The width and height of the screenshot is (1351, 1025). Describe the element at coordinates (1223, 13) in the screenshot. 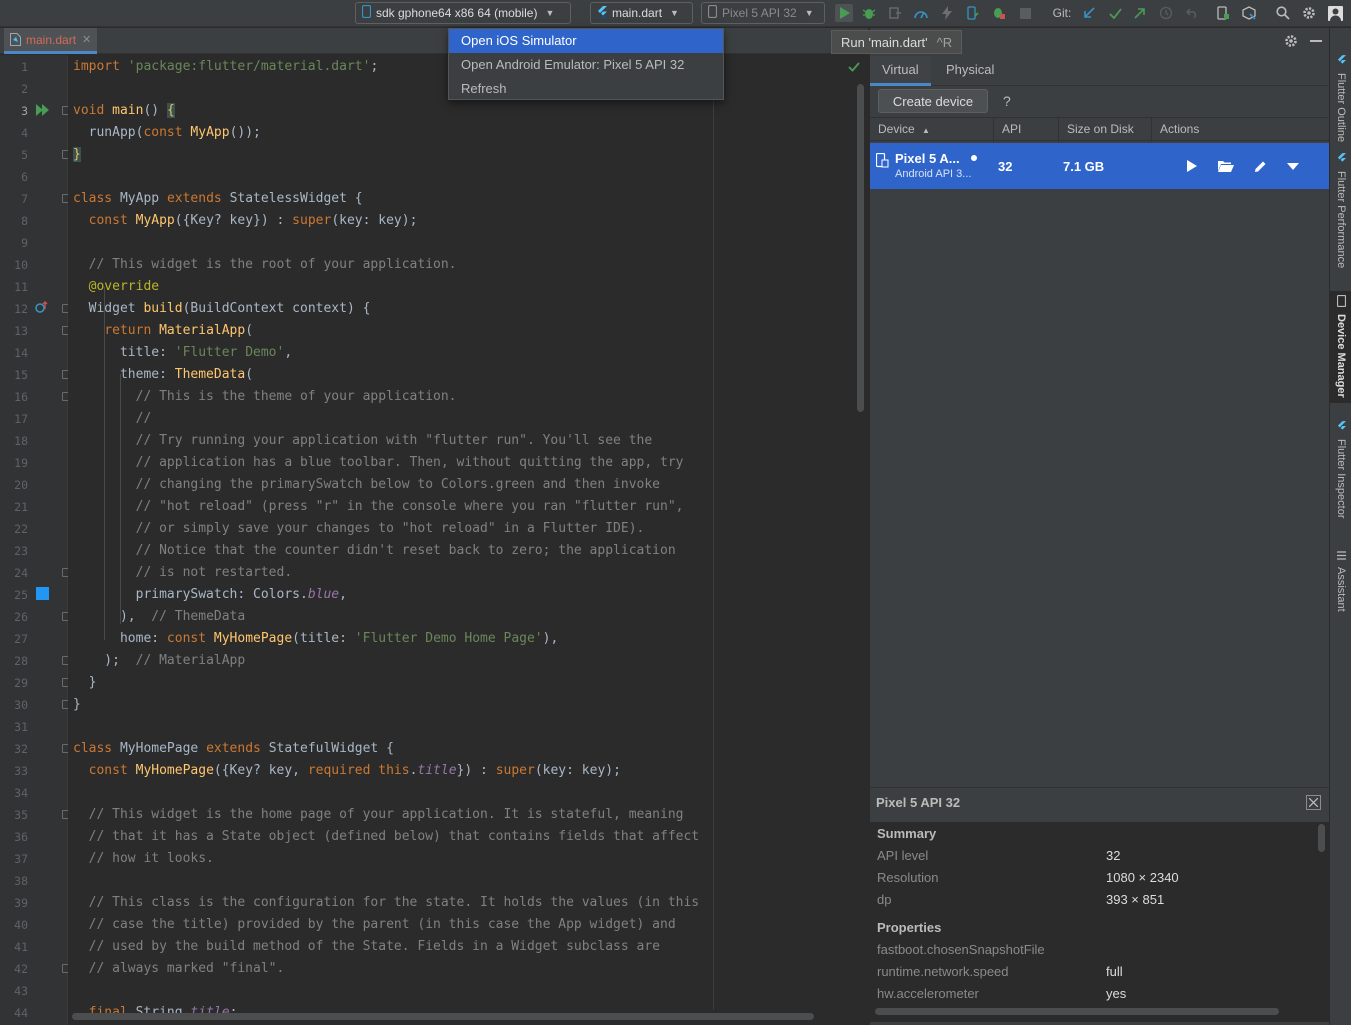

I see `device-manager-toolbar-button` at that location.